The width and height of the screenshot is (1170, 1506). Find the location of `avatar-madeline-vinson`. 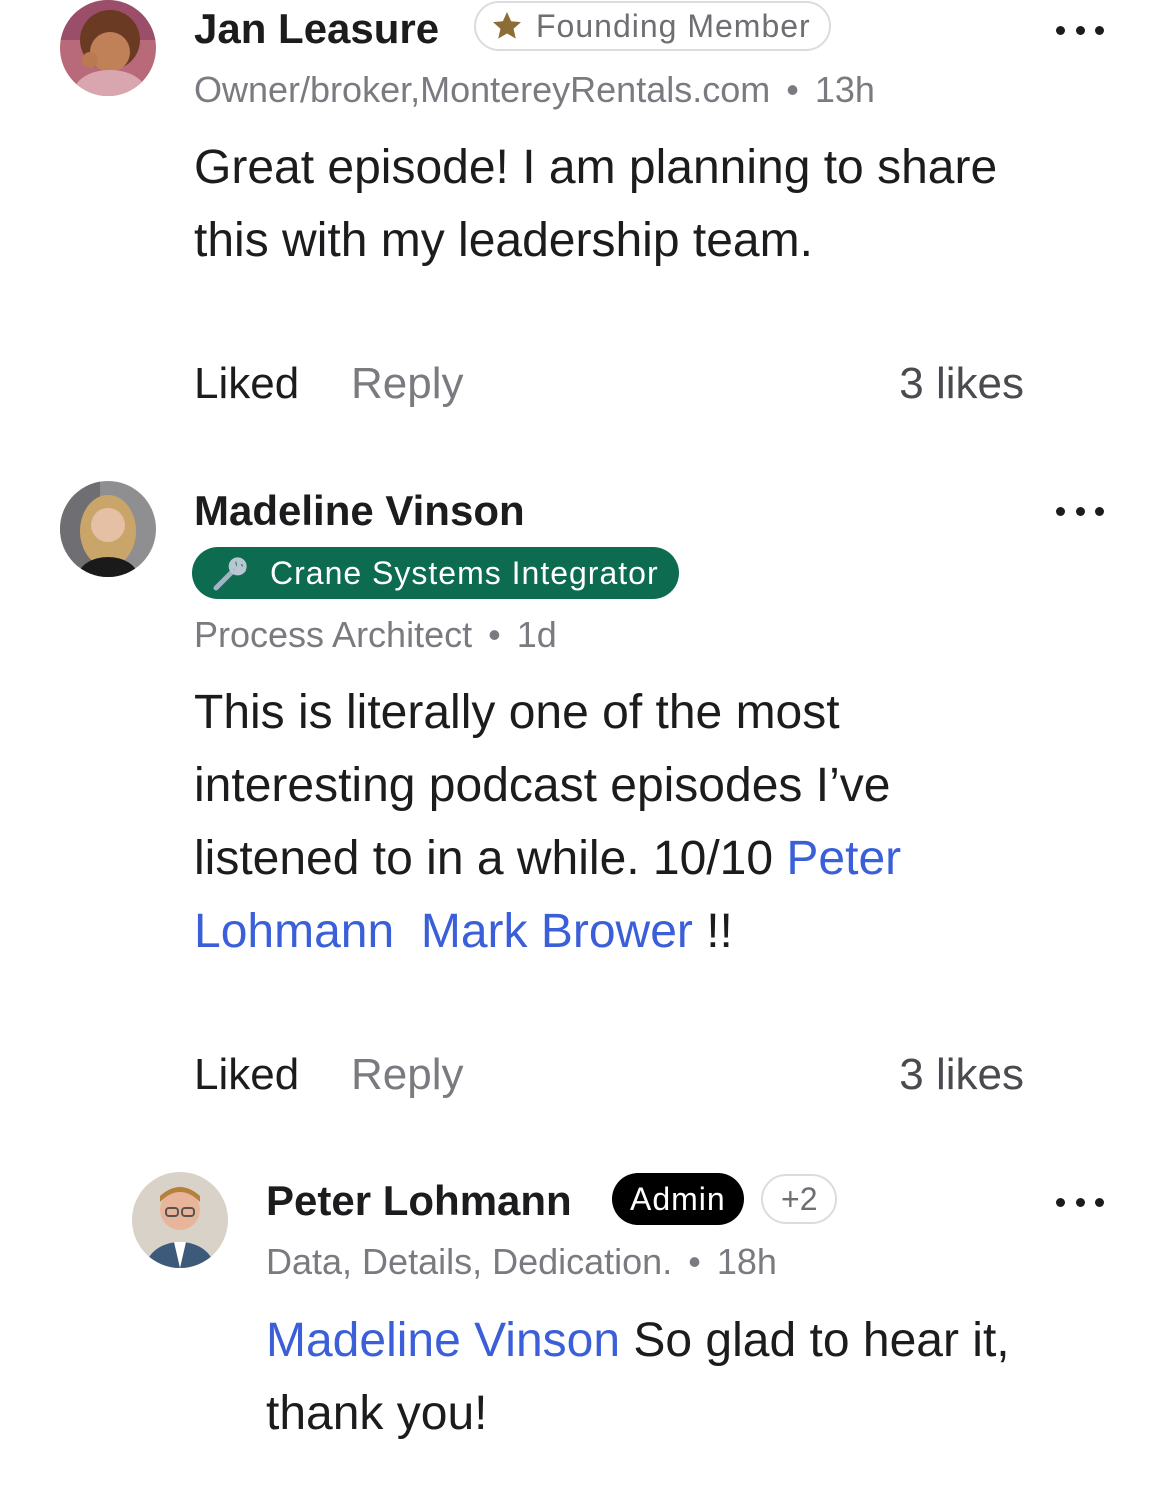

avatar-madeline-vinson is located at coordinates (108, 529).